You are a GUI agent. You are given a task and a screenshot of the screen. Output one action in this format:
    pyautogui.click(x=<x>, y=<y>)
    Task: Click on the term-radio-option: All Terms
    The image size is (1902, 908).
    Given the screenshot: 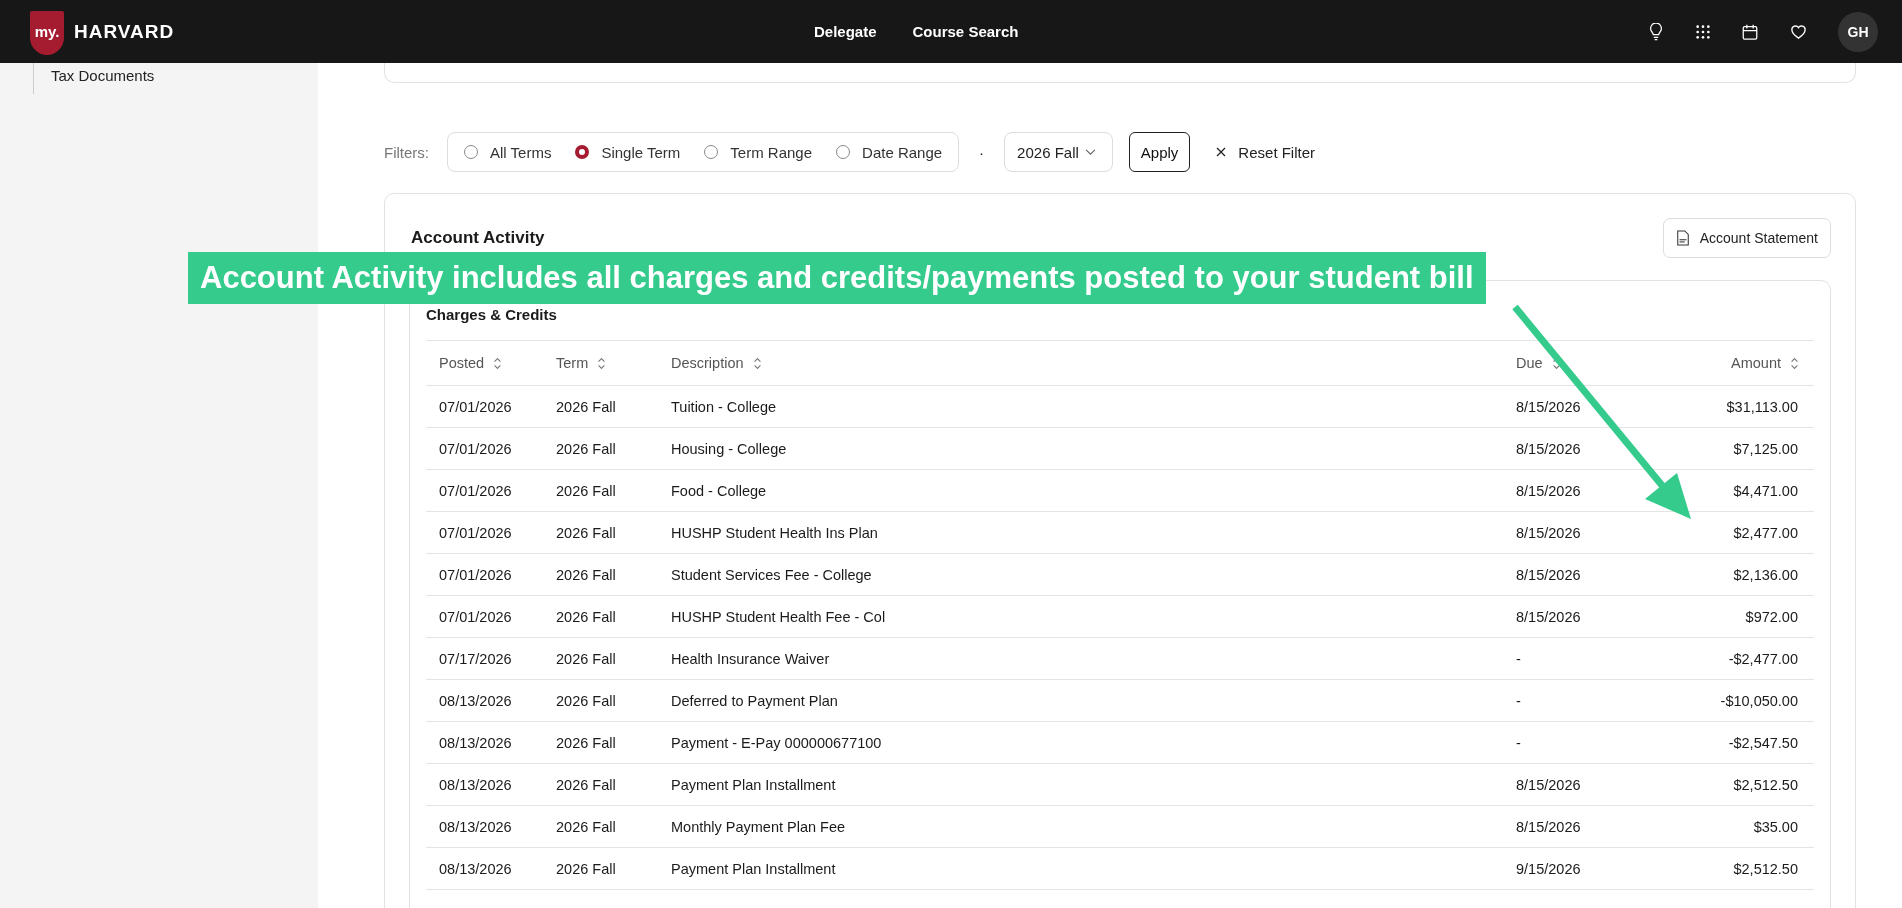 What is the action you would take?
    pyautogui.click(x=508, y=152)
    